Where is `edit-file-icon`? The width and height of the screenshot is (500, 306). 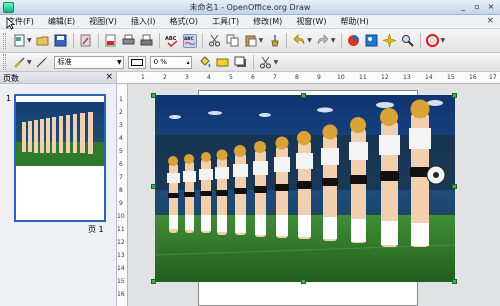 edit-file-icon is located at coordinates (85, 40).